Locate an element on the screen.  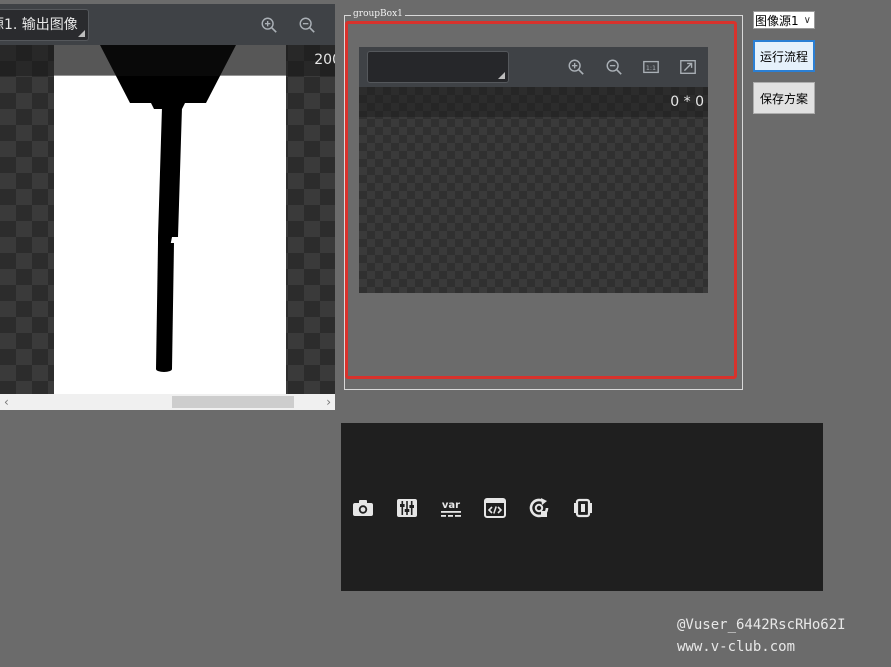
scroll-left-arrow-icon: ‹ is located at coordinates (6, 402).